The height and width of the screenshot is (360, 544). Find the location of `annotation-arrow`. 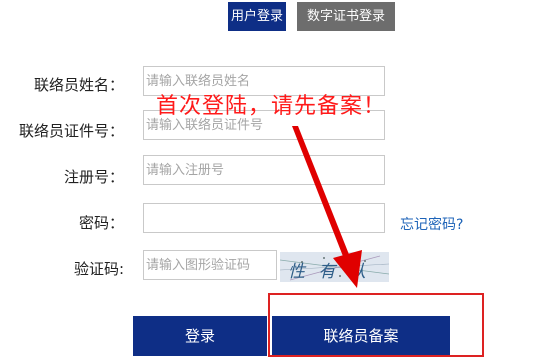

annotation-arrow is located at coordinates (327, 207).